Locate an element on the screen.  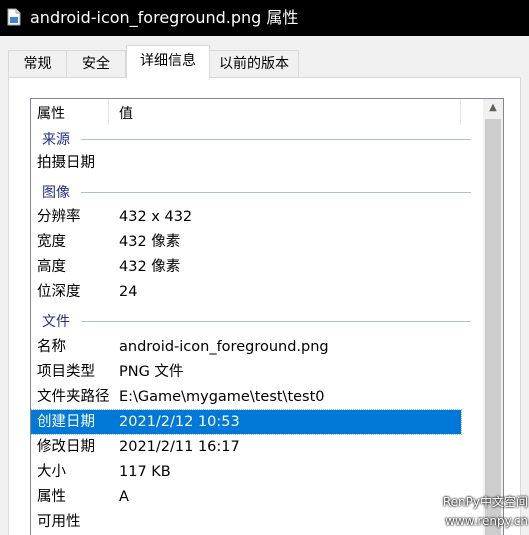
row-date-modified: 修改日期 2021/2/11 16:17 is located at coordinates (246, 447).